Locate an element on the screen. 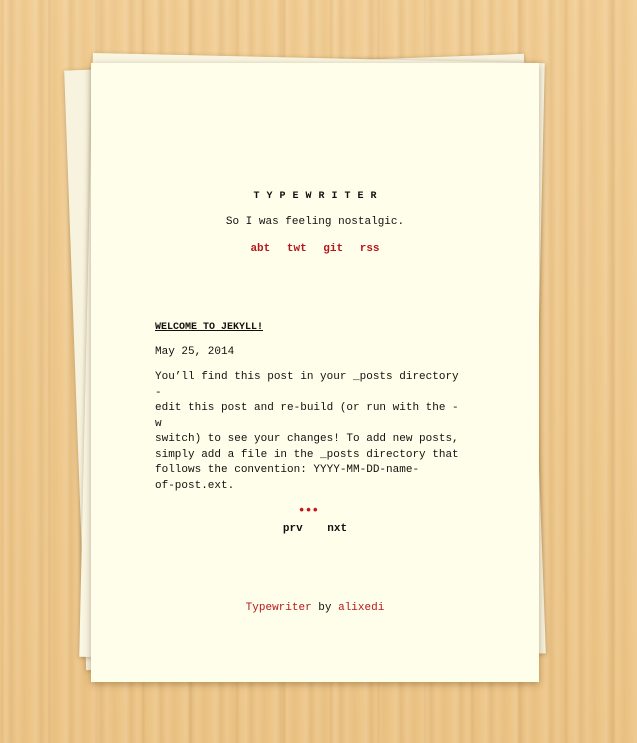 This screenshot has width=637, height=743. site-title: TYPEWRITER is located at coordinates (315, 196).